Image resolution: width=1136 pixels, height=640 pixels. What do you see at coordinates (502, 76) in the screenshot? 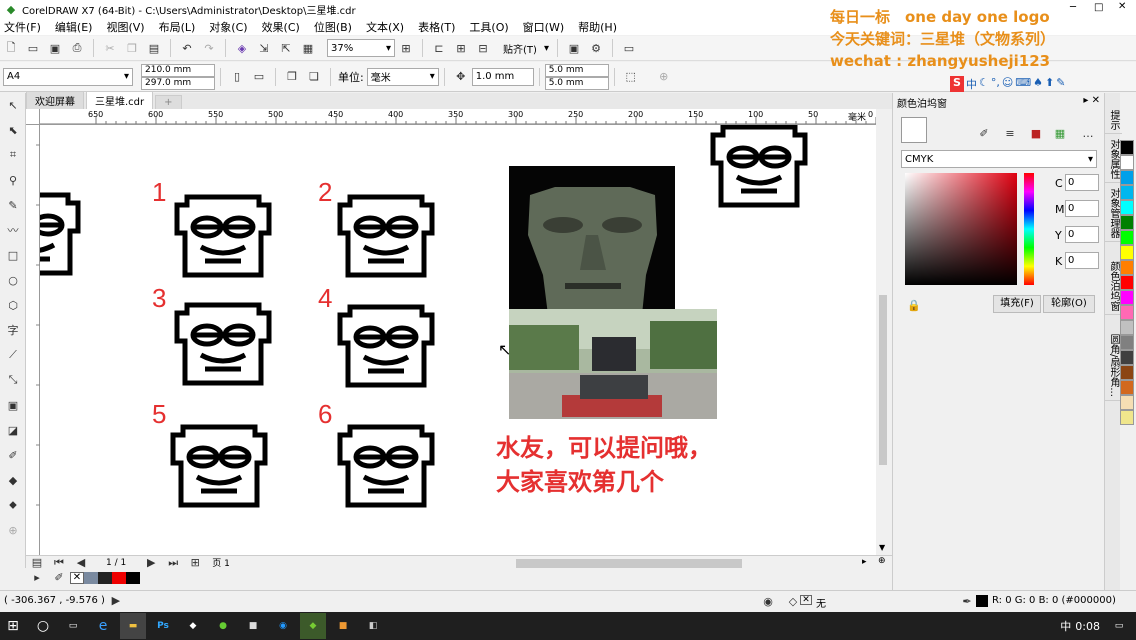
I see `nudge-input: 1.0 mm` at bounding box center [502, 76].